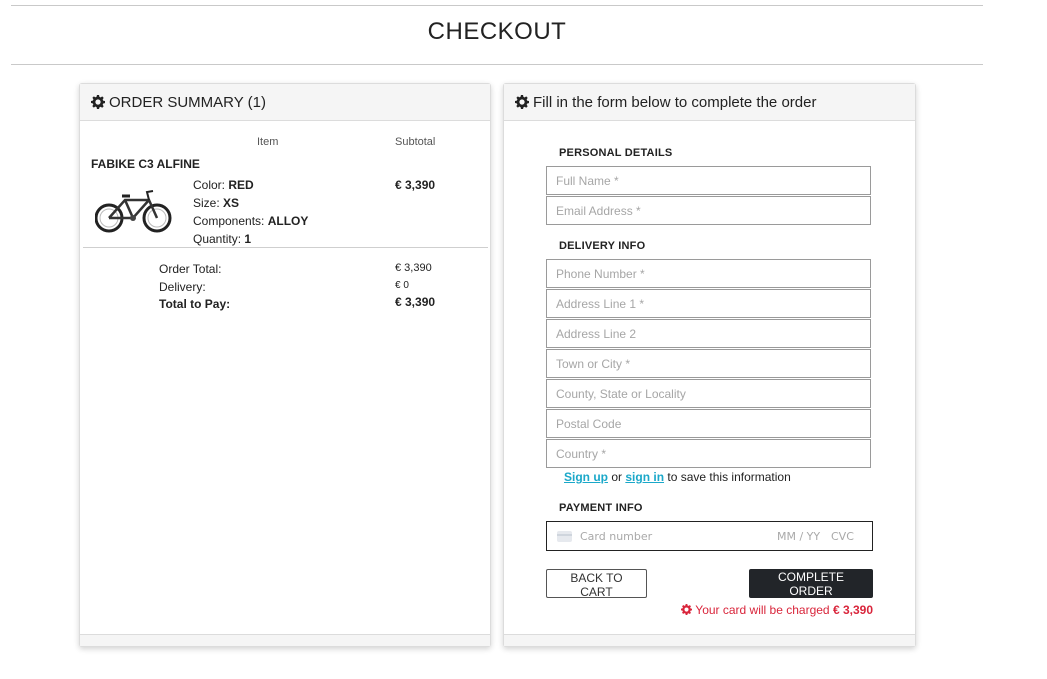  What do you see at coordinates (616, 536) in the screenshot?
I see `card-number-input: Card number` at bounding box center [616, 536].